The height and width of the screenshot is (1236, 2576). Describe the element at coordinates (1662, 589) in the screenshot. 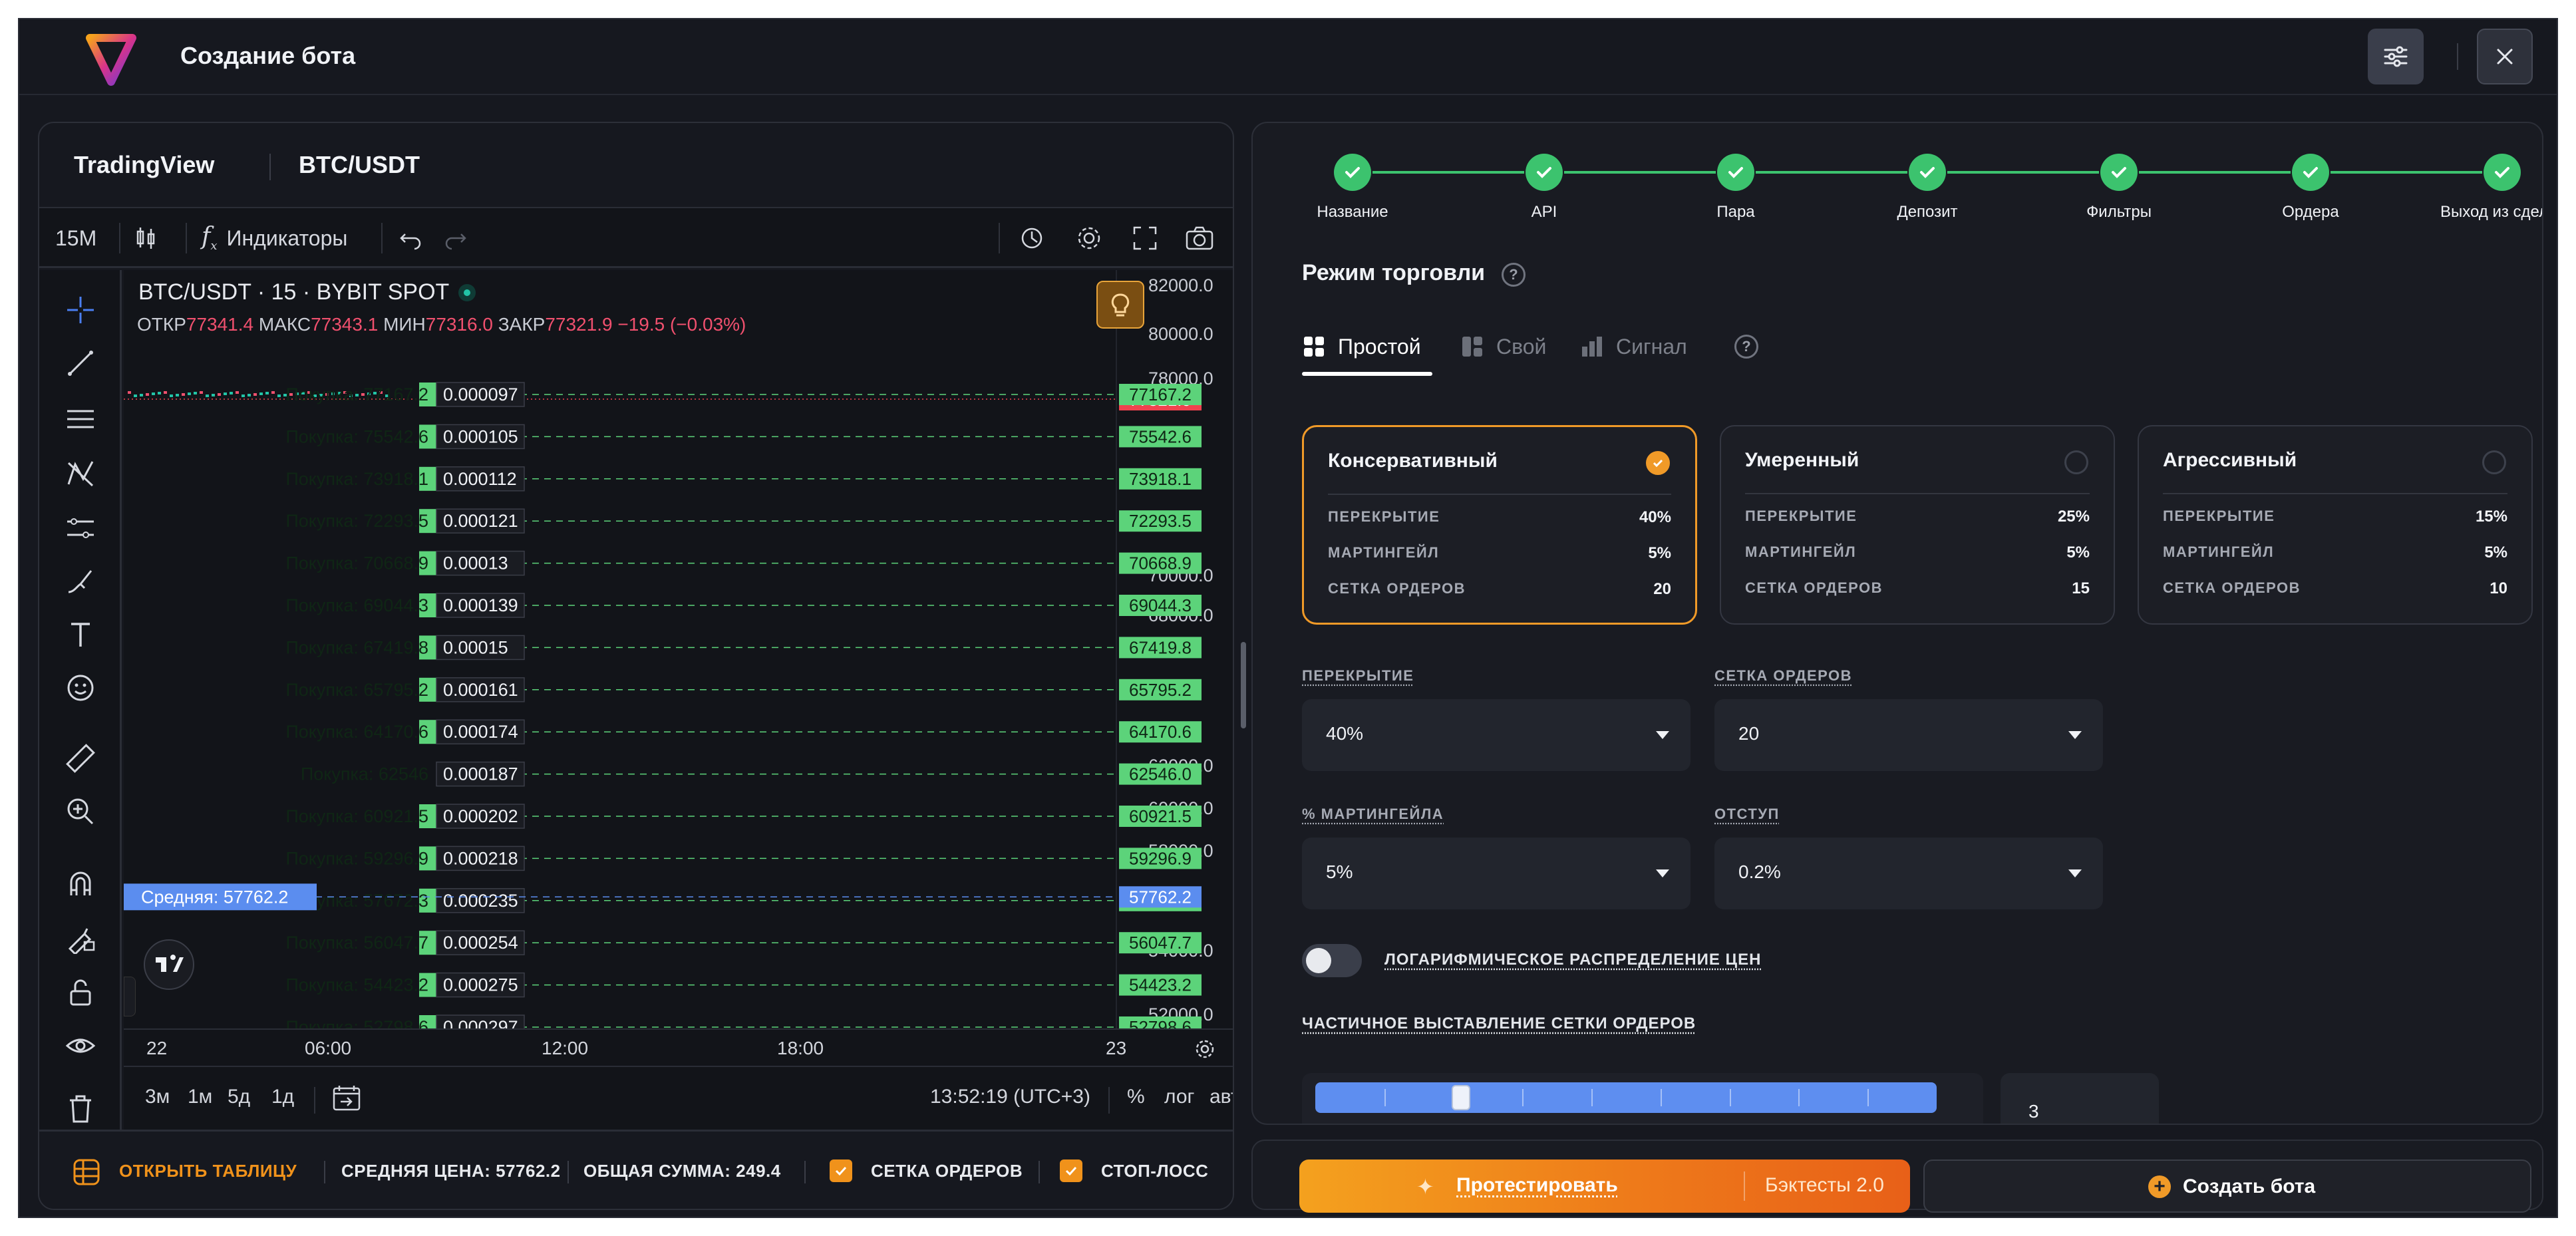

I see `preset-row-value: 20` at that location.